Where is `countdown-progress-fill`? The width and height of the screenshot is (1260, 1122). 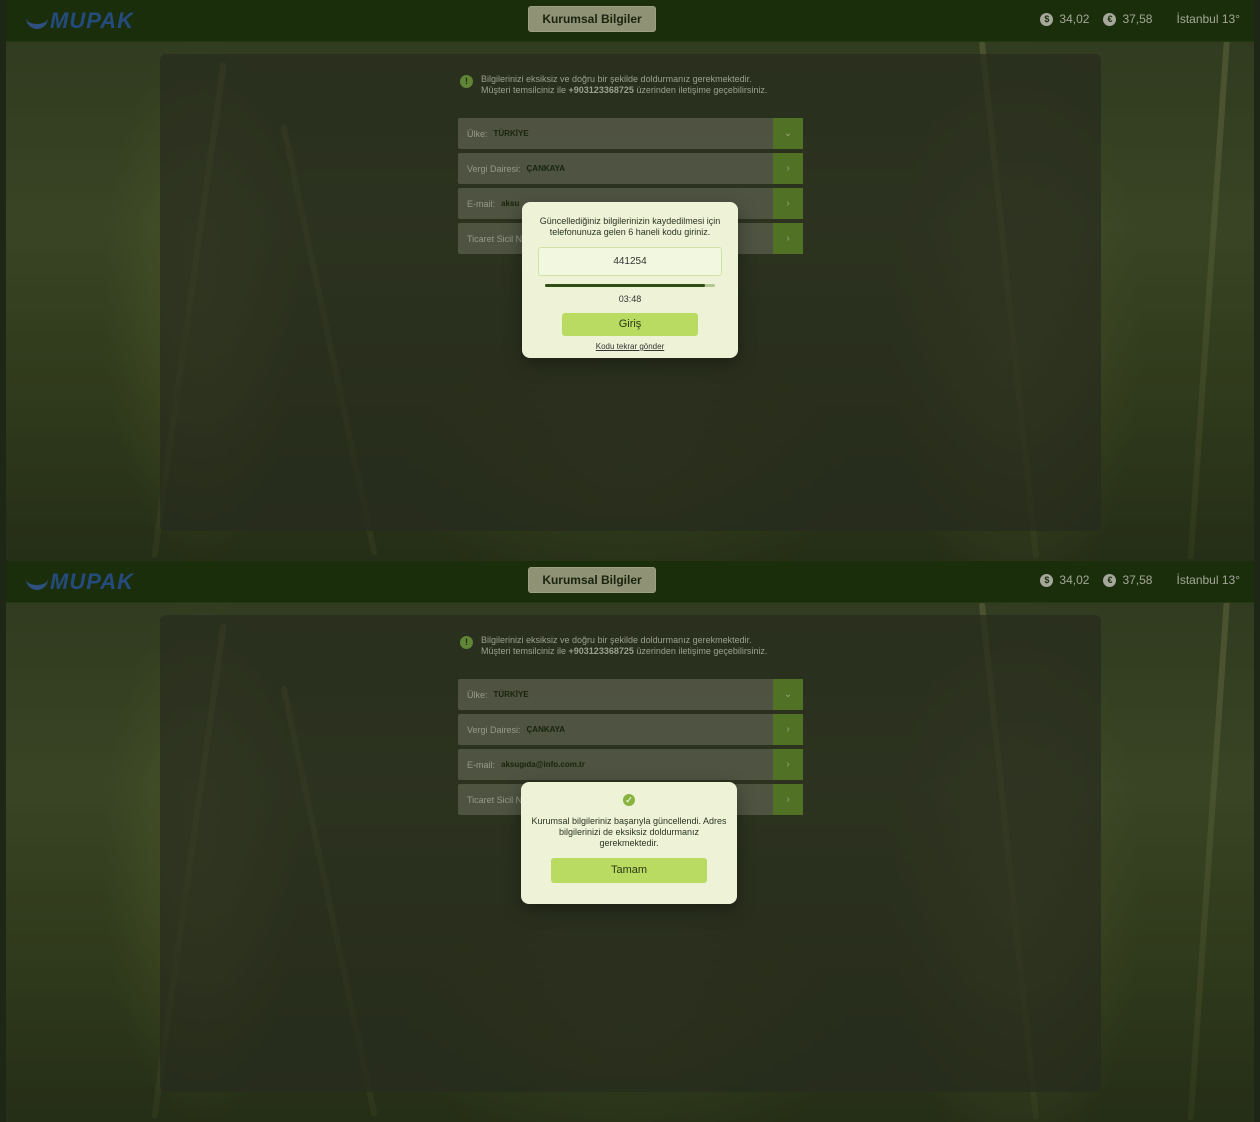
countdown-progress-fill is located at coordinates (625, 285).